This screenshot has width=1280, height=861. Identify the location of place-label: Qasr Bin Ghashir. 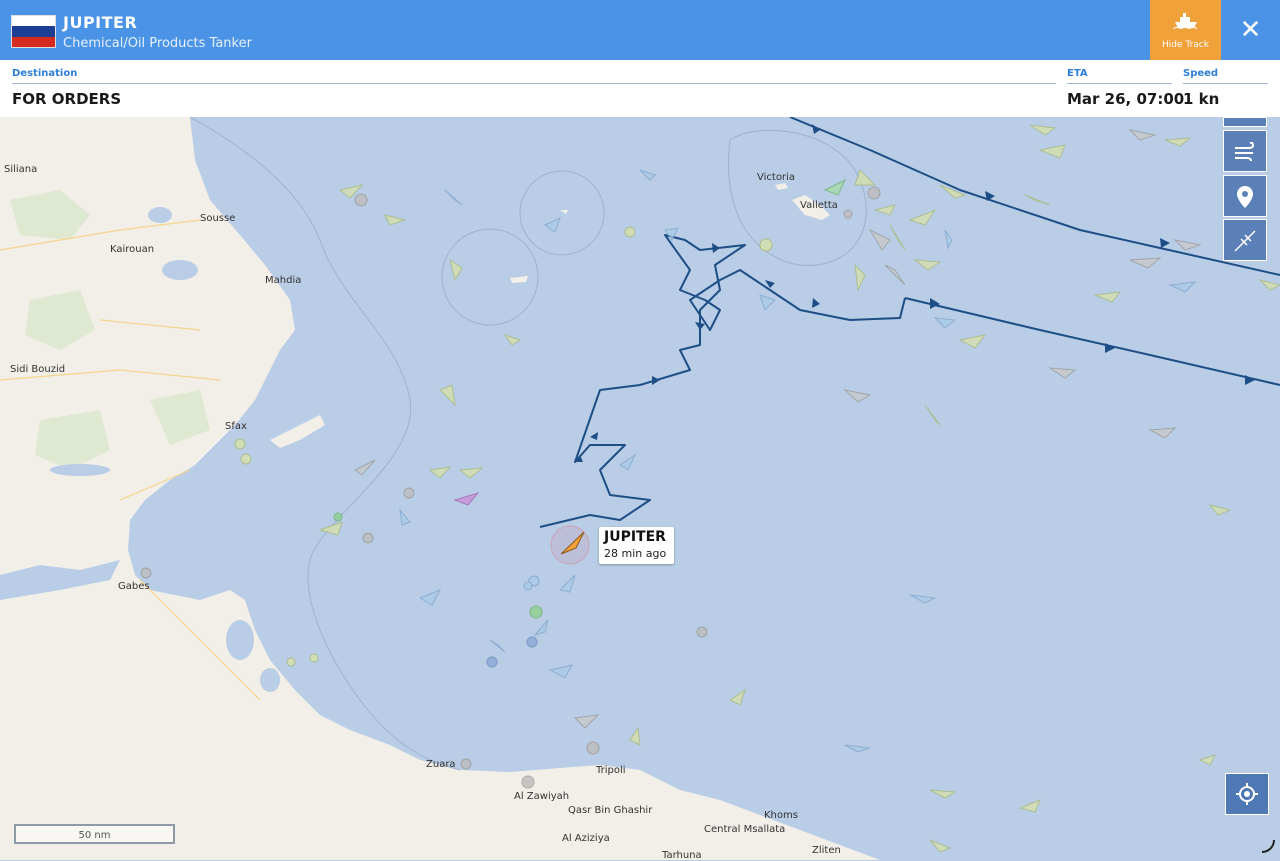
(610, 810).